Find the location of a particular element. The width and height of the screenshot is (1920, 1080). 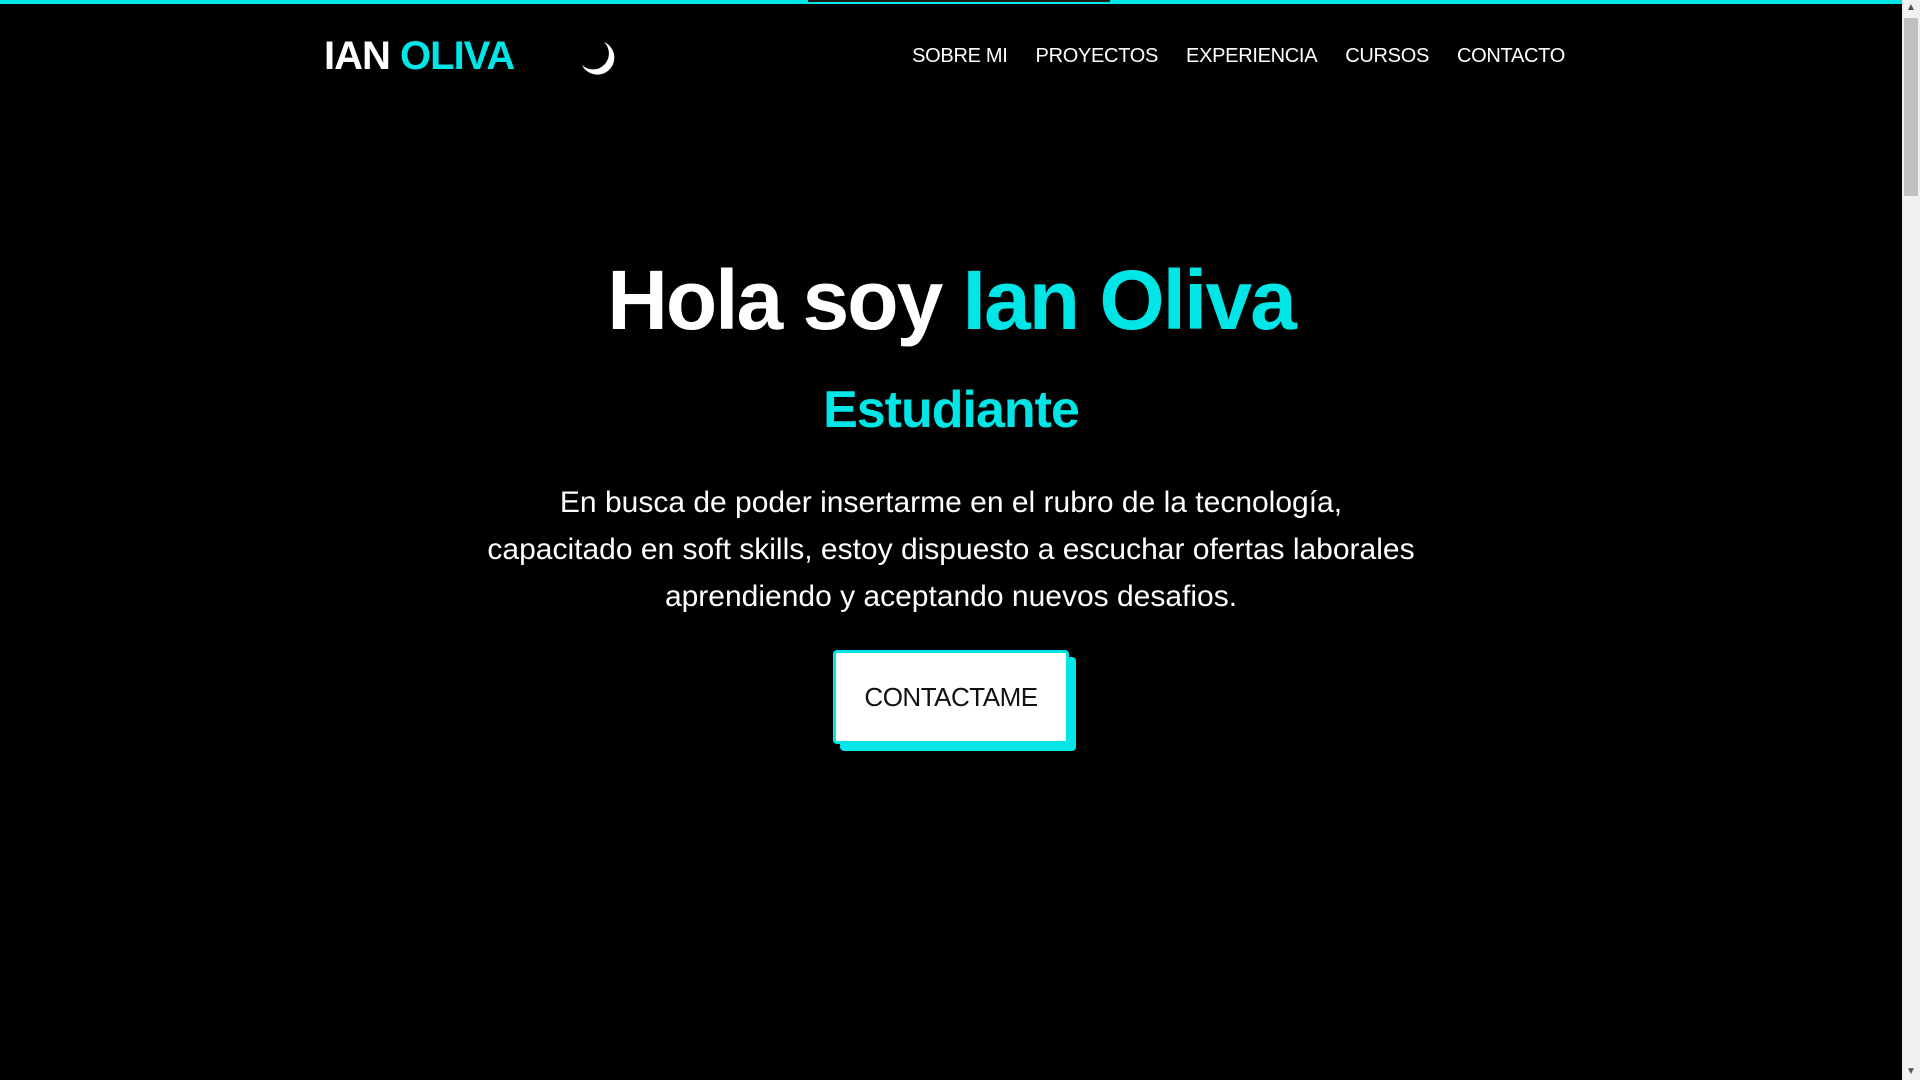

nav-link-cursos: CURSOS is located at coordinates (1387, 56).